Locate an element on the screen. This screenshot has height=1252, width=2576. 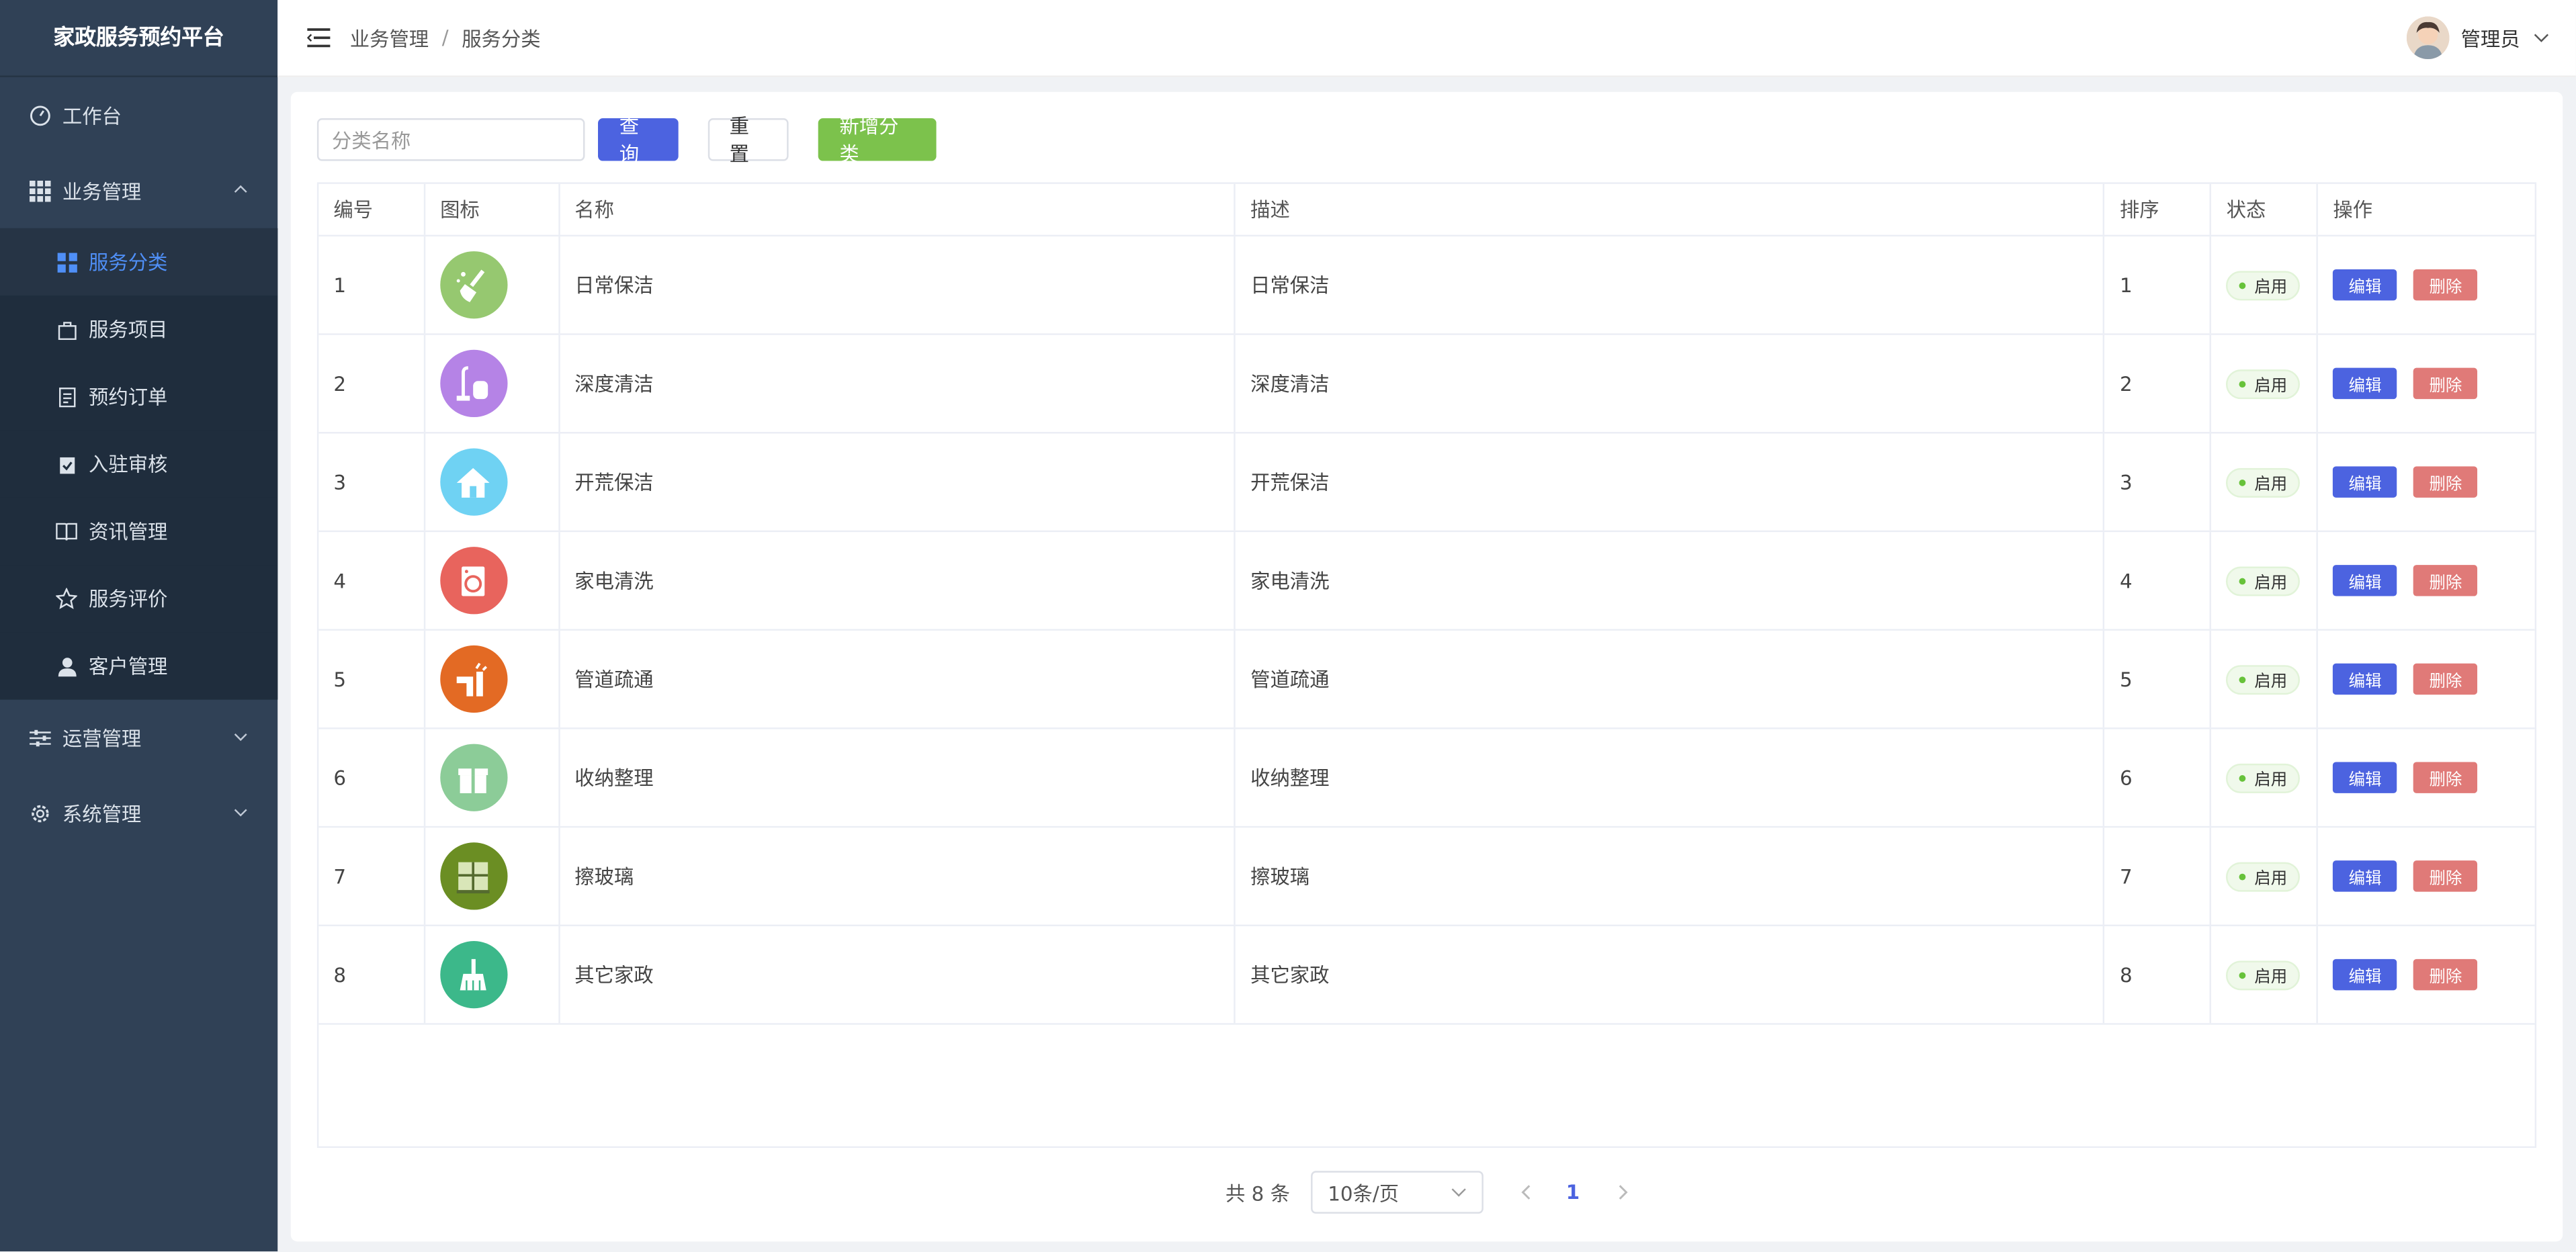
sidebar-item-service-category: 服务分类 is located at coordinates (139, 262).